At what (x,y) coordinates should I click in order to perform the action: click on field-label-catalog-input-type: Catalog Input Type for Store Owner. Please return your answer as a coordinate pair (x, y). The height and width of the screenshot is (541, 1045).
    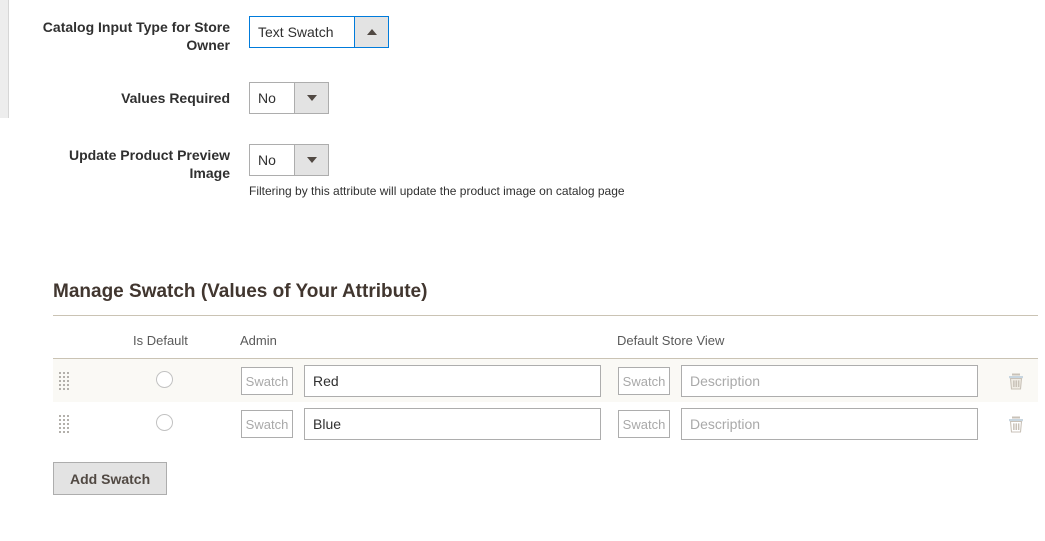
    Looking at the image, I should click on (136, 36).